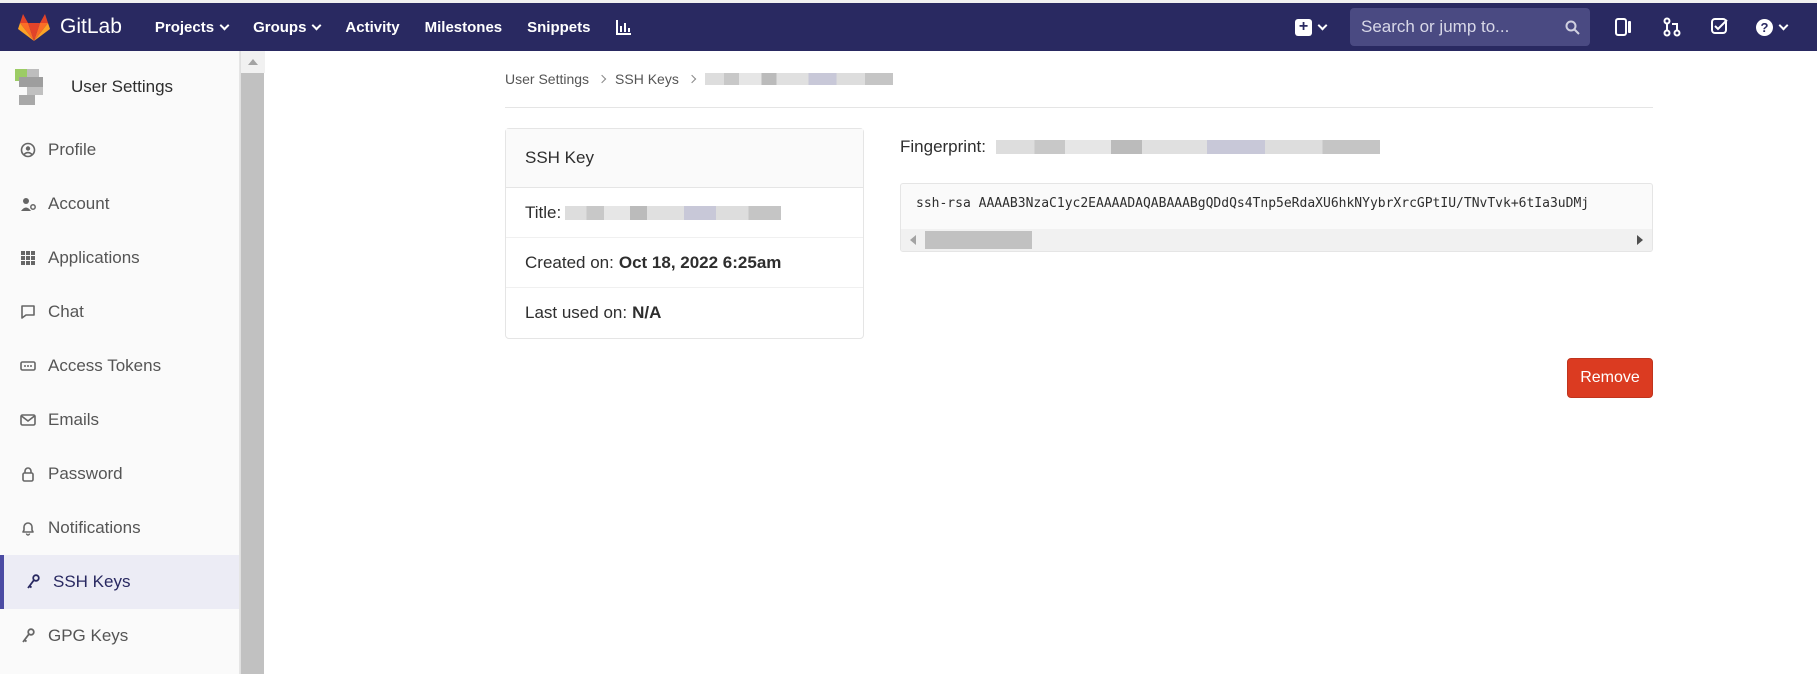 This screenshot has height=674, width=1817. What do you see at coordinates (119, 420) in the screenshot?
I see `sidebar-item-emails: Emails` at bounding box center [119, 420].